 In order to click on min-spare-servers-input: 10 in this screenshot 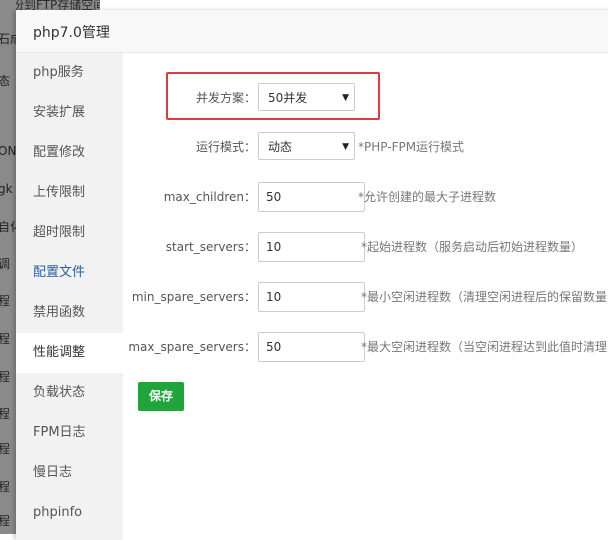, I will do `click(311, 297)`.